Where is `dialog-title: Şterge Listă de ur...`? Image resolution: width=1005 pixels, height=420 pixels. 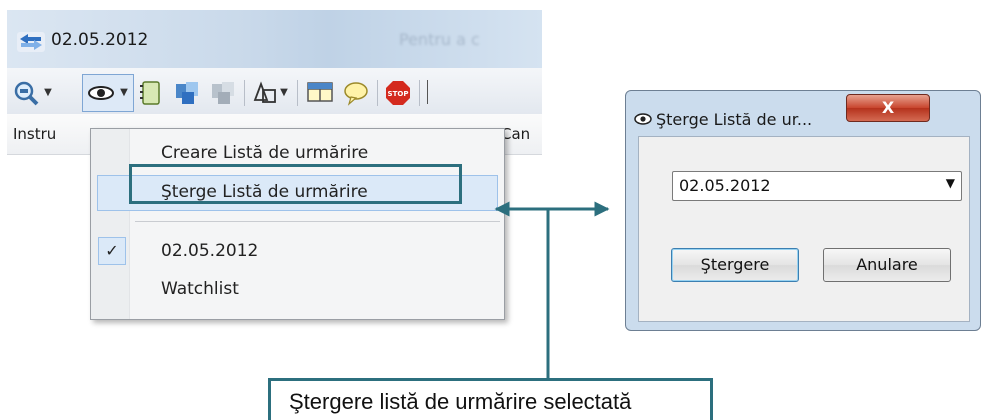 dialog-title: Şterge Listă de ur... is located at coordinates (734, 119).